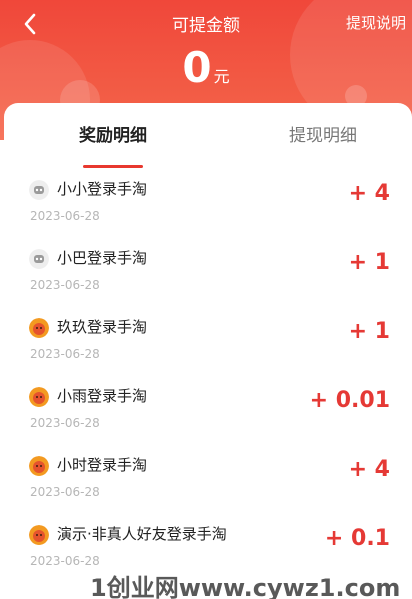  I want to click on tab-bar: 奖励明细 提现明细, so click(208, 144).